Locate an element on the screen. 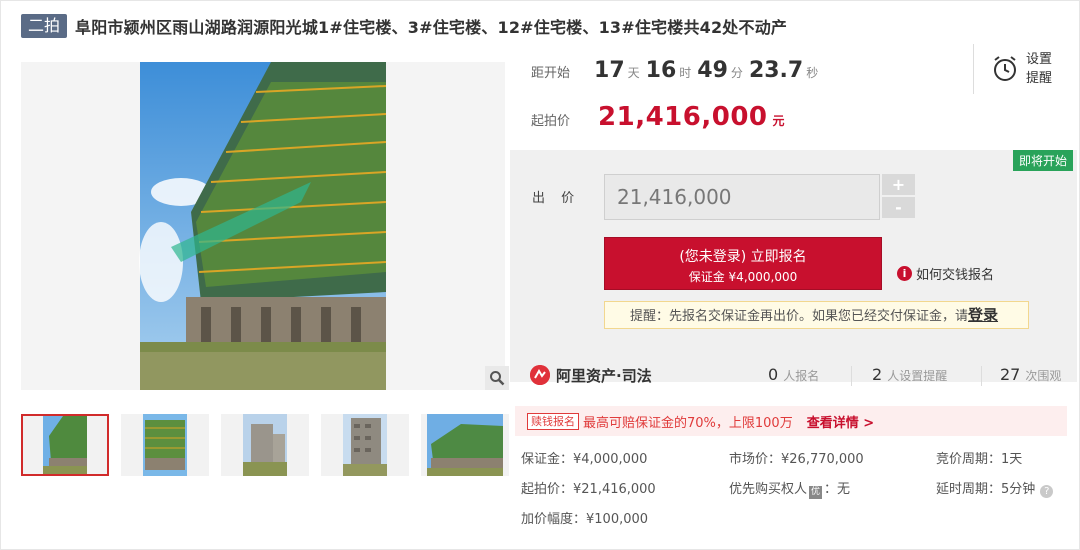  how-to-register-label: 如何交钱报名 is located at coordinates (955, 275).